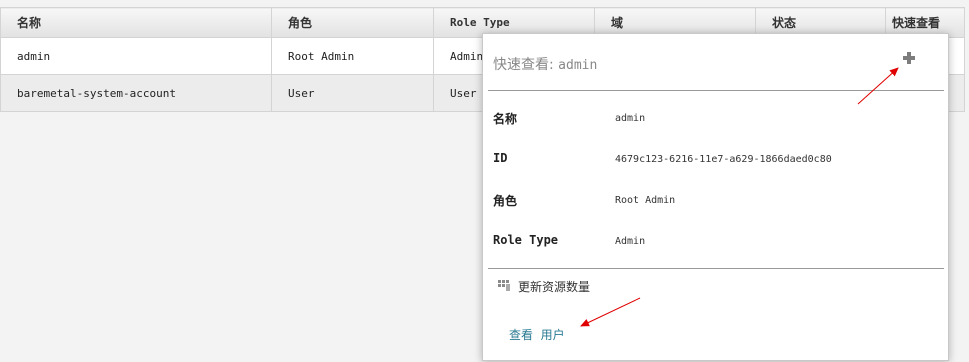  I want to click on detail-value: Admin, so click(630, 241).